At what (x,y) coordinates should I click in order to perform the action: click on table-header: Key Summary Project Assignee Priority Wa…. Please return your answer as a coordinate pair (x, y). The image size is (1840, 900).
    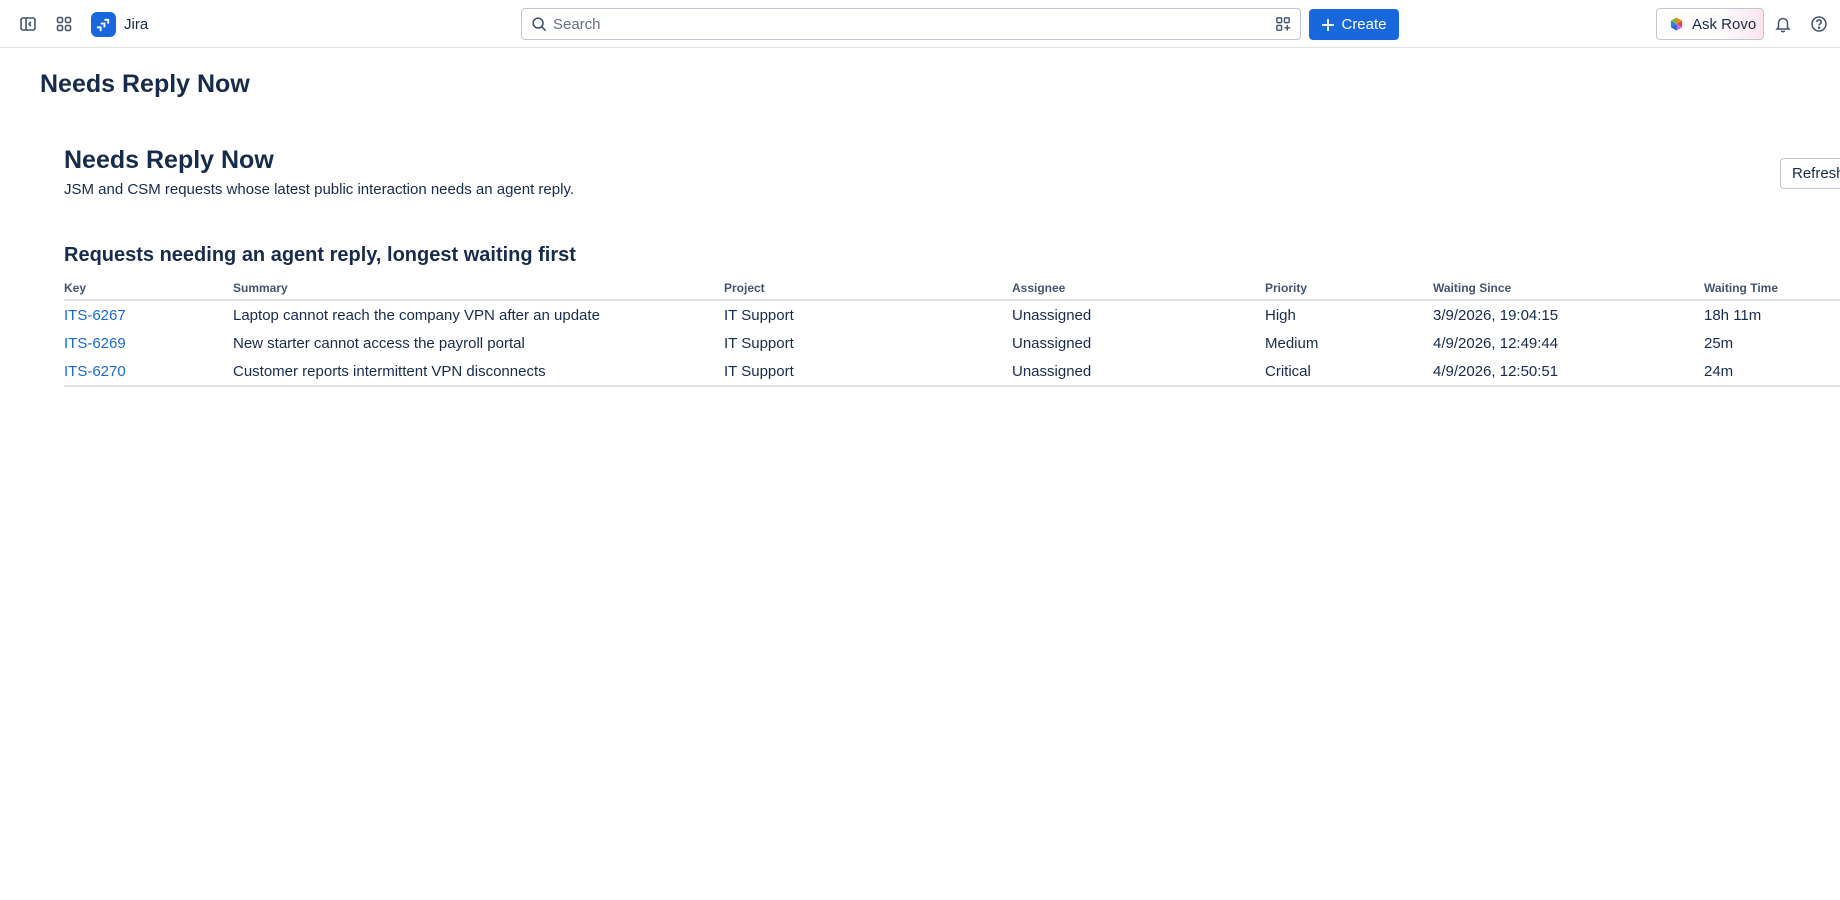
    Looking at the image, I should click on (952, 290).